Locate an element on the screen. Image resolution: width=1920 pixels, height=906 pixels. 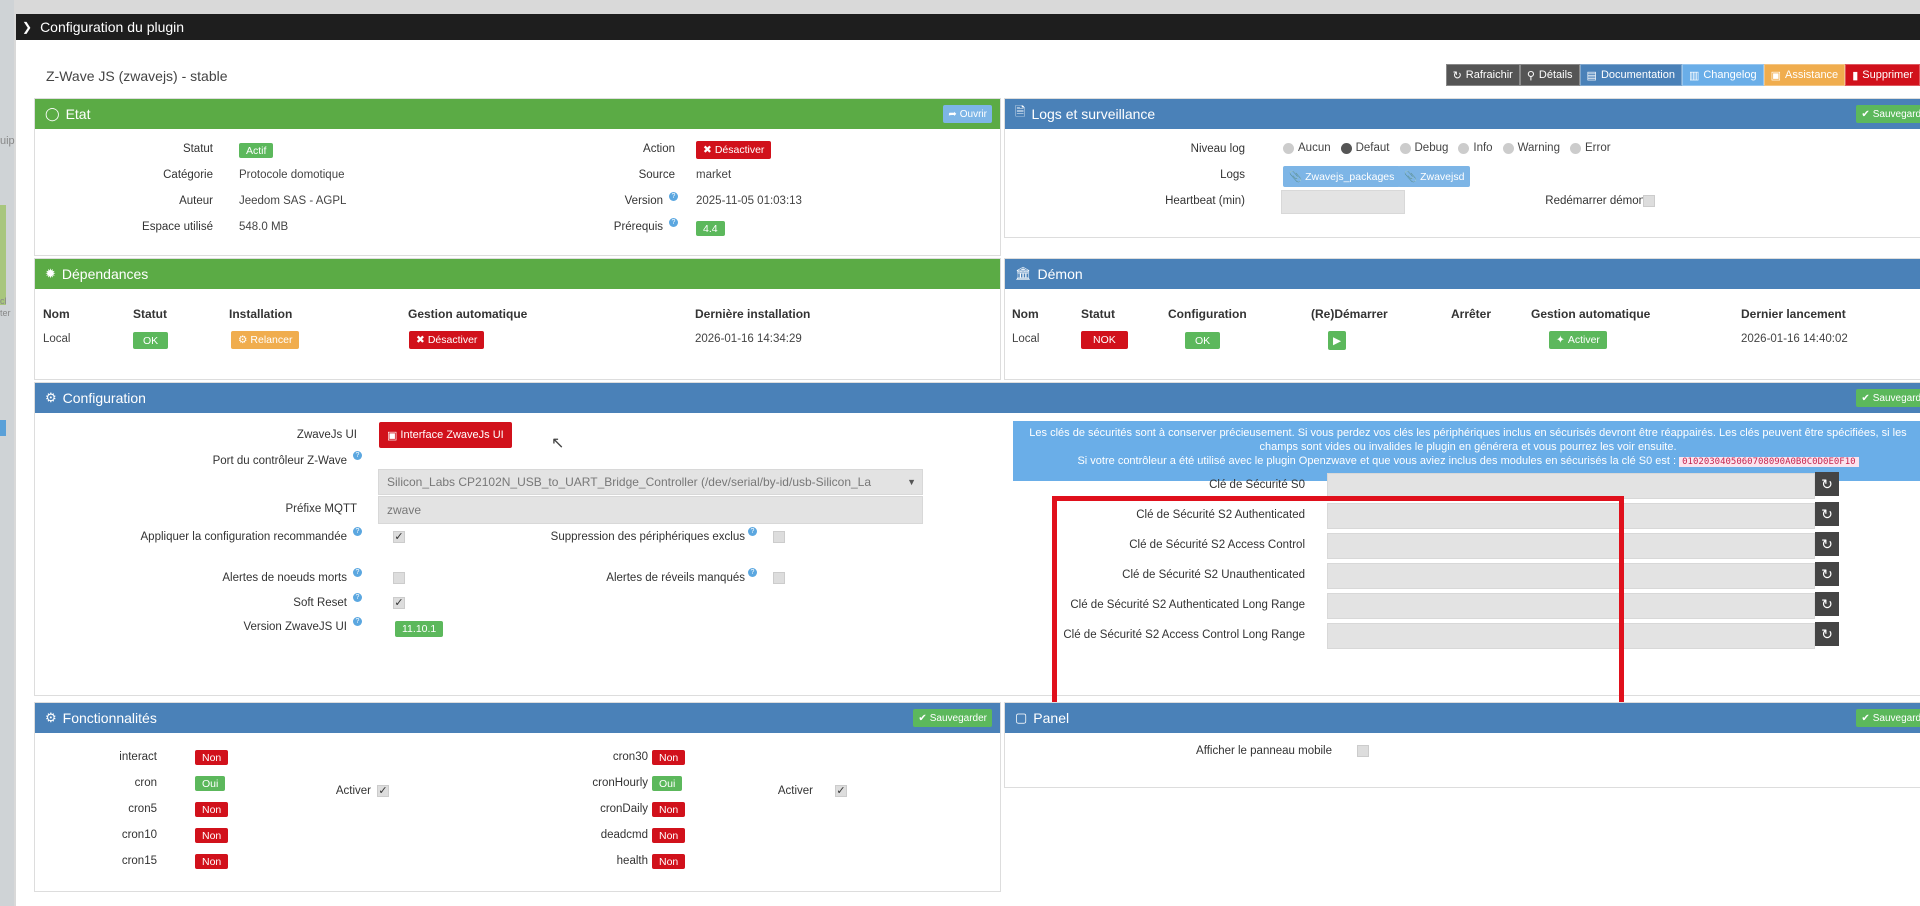
alertes-reveils-checkbox is located at coordinates (779, 578).